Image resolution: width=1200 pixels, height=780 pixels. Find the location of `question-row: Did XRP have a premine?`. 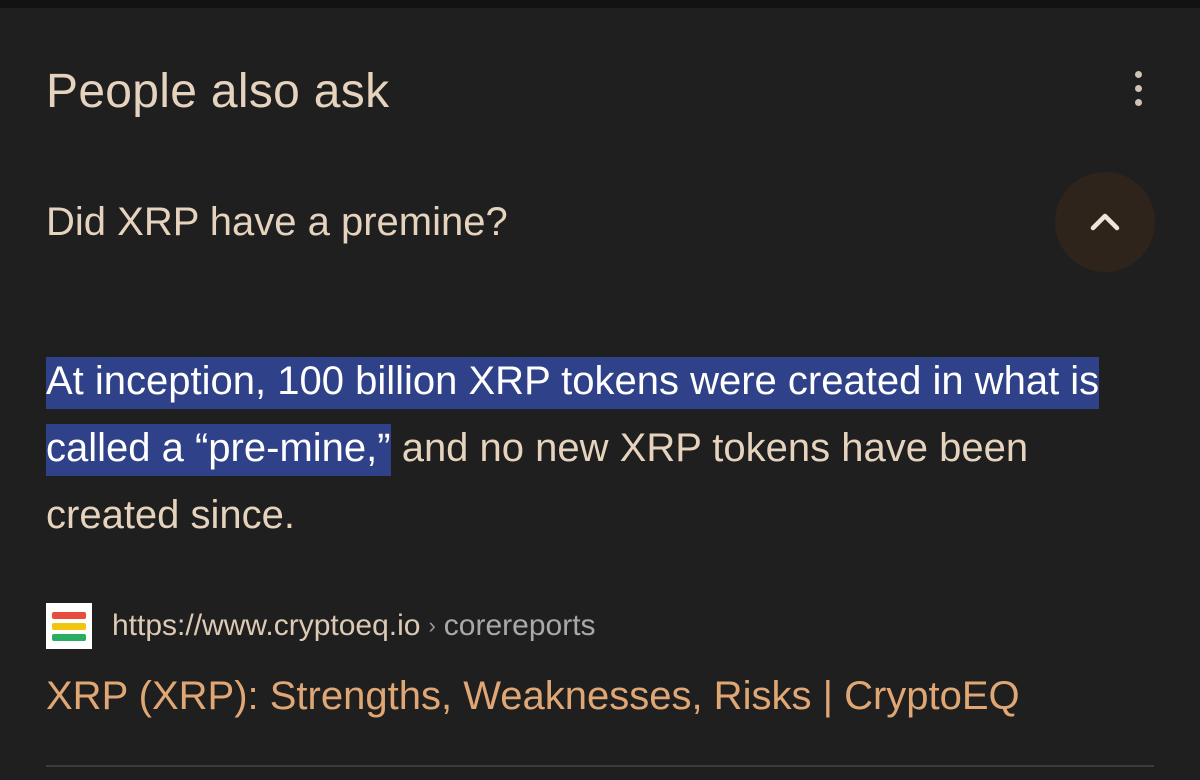

question-row: Did XRP have a premine? is located at coordinates (600, 223).